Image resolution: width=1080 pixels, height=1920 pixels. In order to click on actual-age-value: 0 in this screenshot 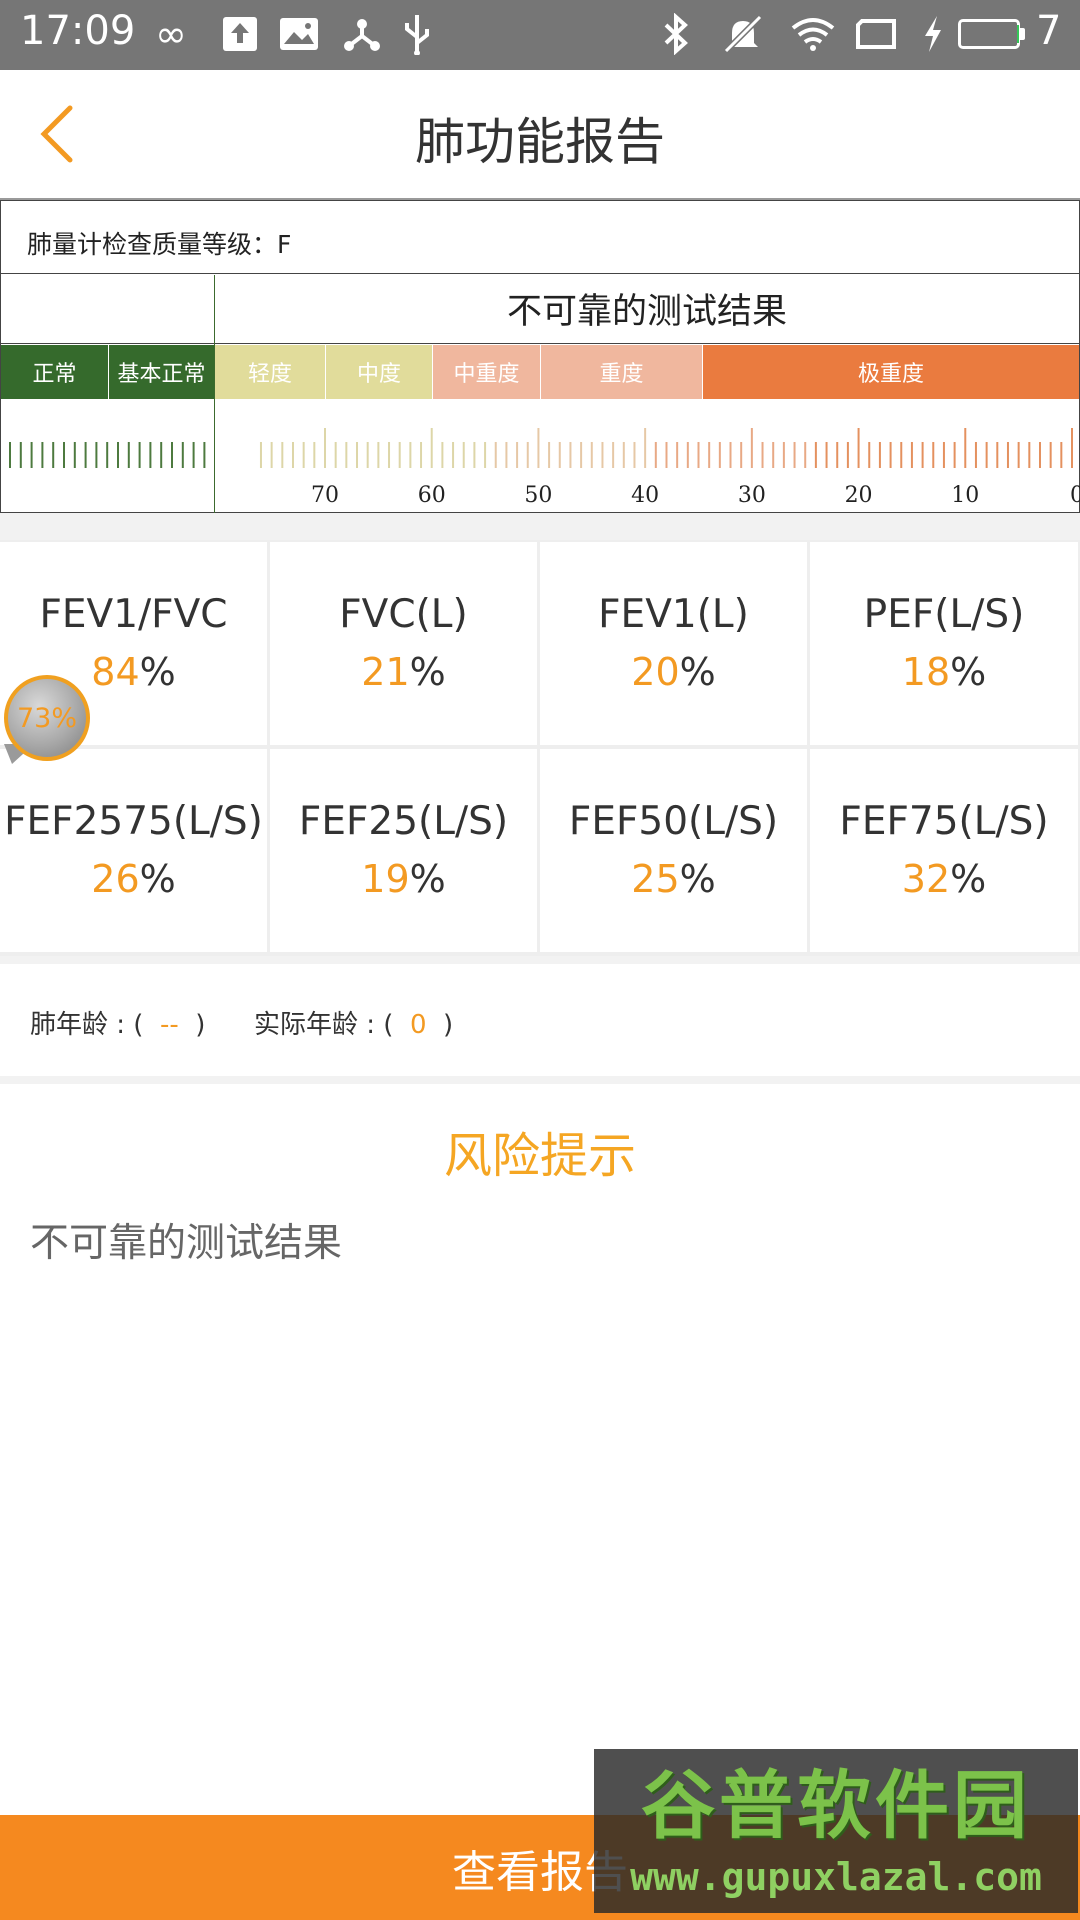, I will do `click(418, 1025)`.